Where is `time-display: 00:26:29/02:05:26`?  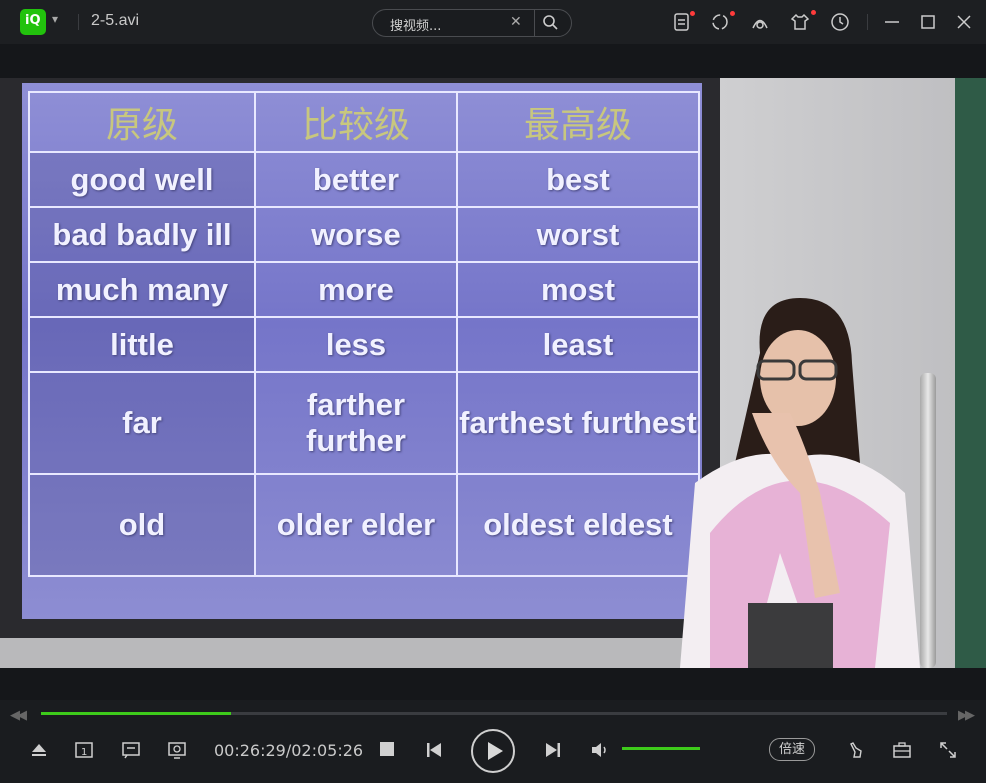 time-display: 00:26:29/02:05:26 is located at coordinates (289, 750).